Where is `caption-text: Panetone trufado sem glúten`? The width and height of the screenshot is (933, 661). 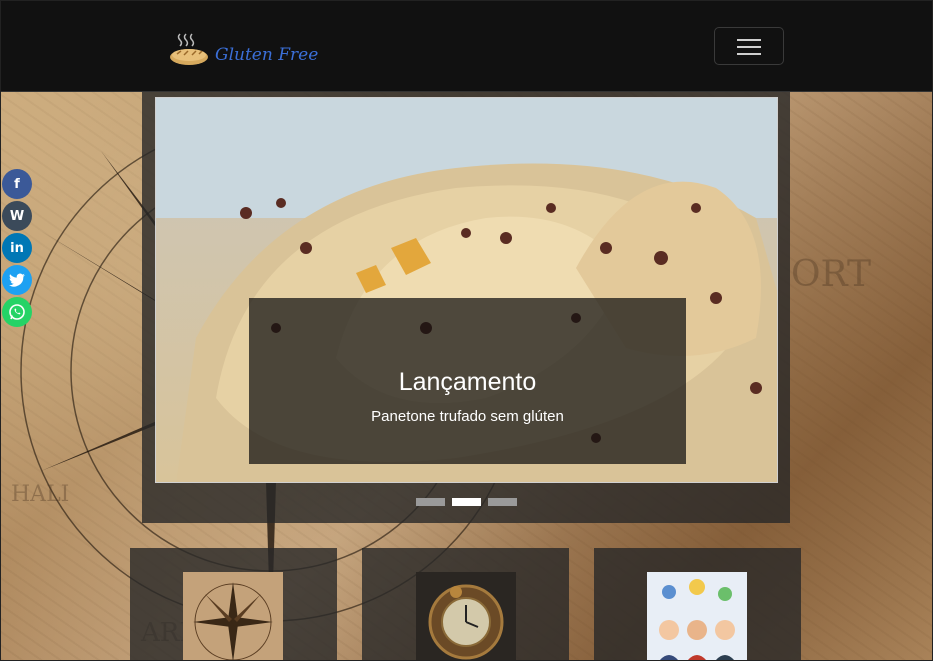
caption-text: Panetone trufado sem glúten is located at coordinates (467, 416).